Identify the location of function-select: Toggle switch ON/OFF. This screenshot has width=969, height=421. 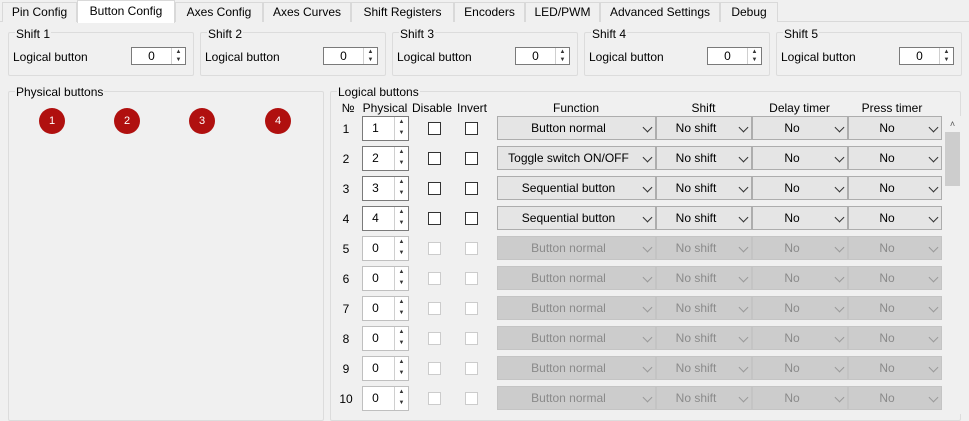
(576, 158).